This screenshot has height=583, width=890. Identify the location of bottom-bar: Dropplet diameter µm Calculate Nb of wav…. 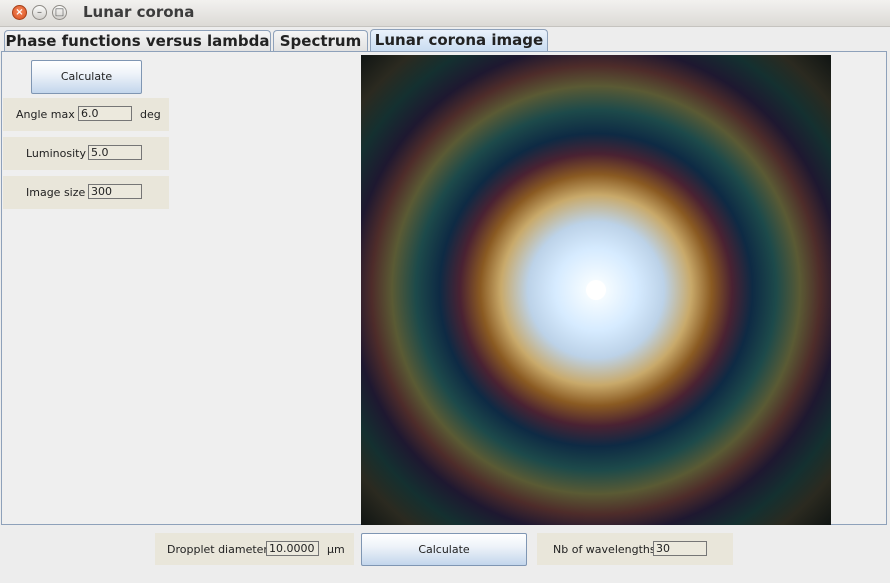
(445, 555).